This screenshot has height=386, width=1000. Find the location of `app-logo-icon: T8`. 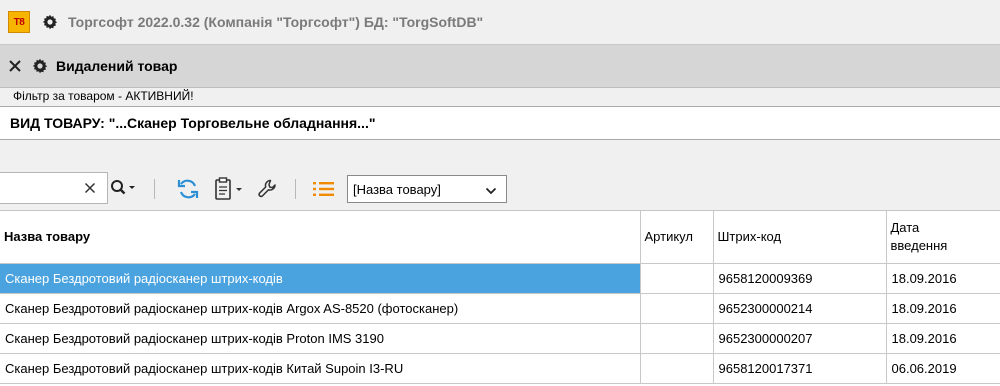

app-logo-icon: T8 is located at coordinates (19, 22).